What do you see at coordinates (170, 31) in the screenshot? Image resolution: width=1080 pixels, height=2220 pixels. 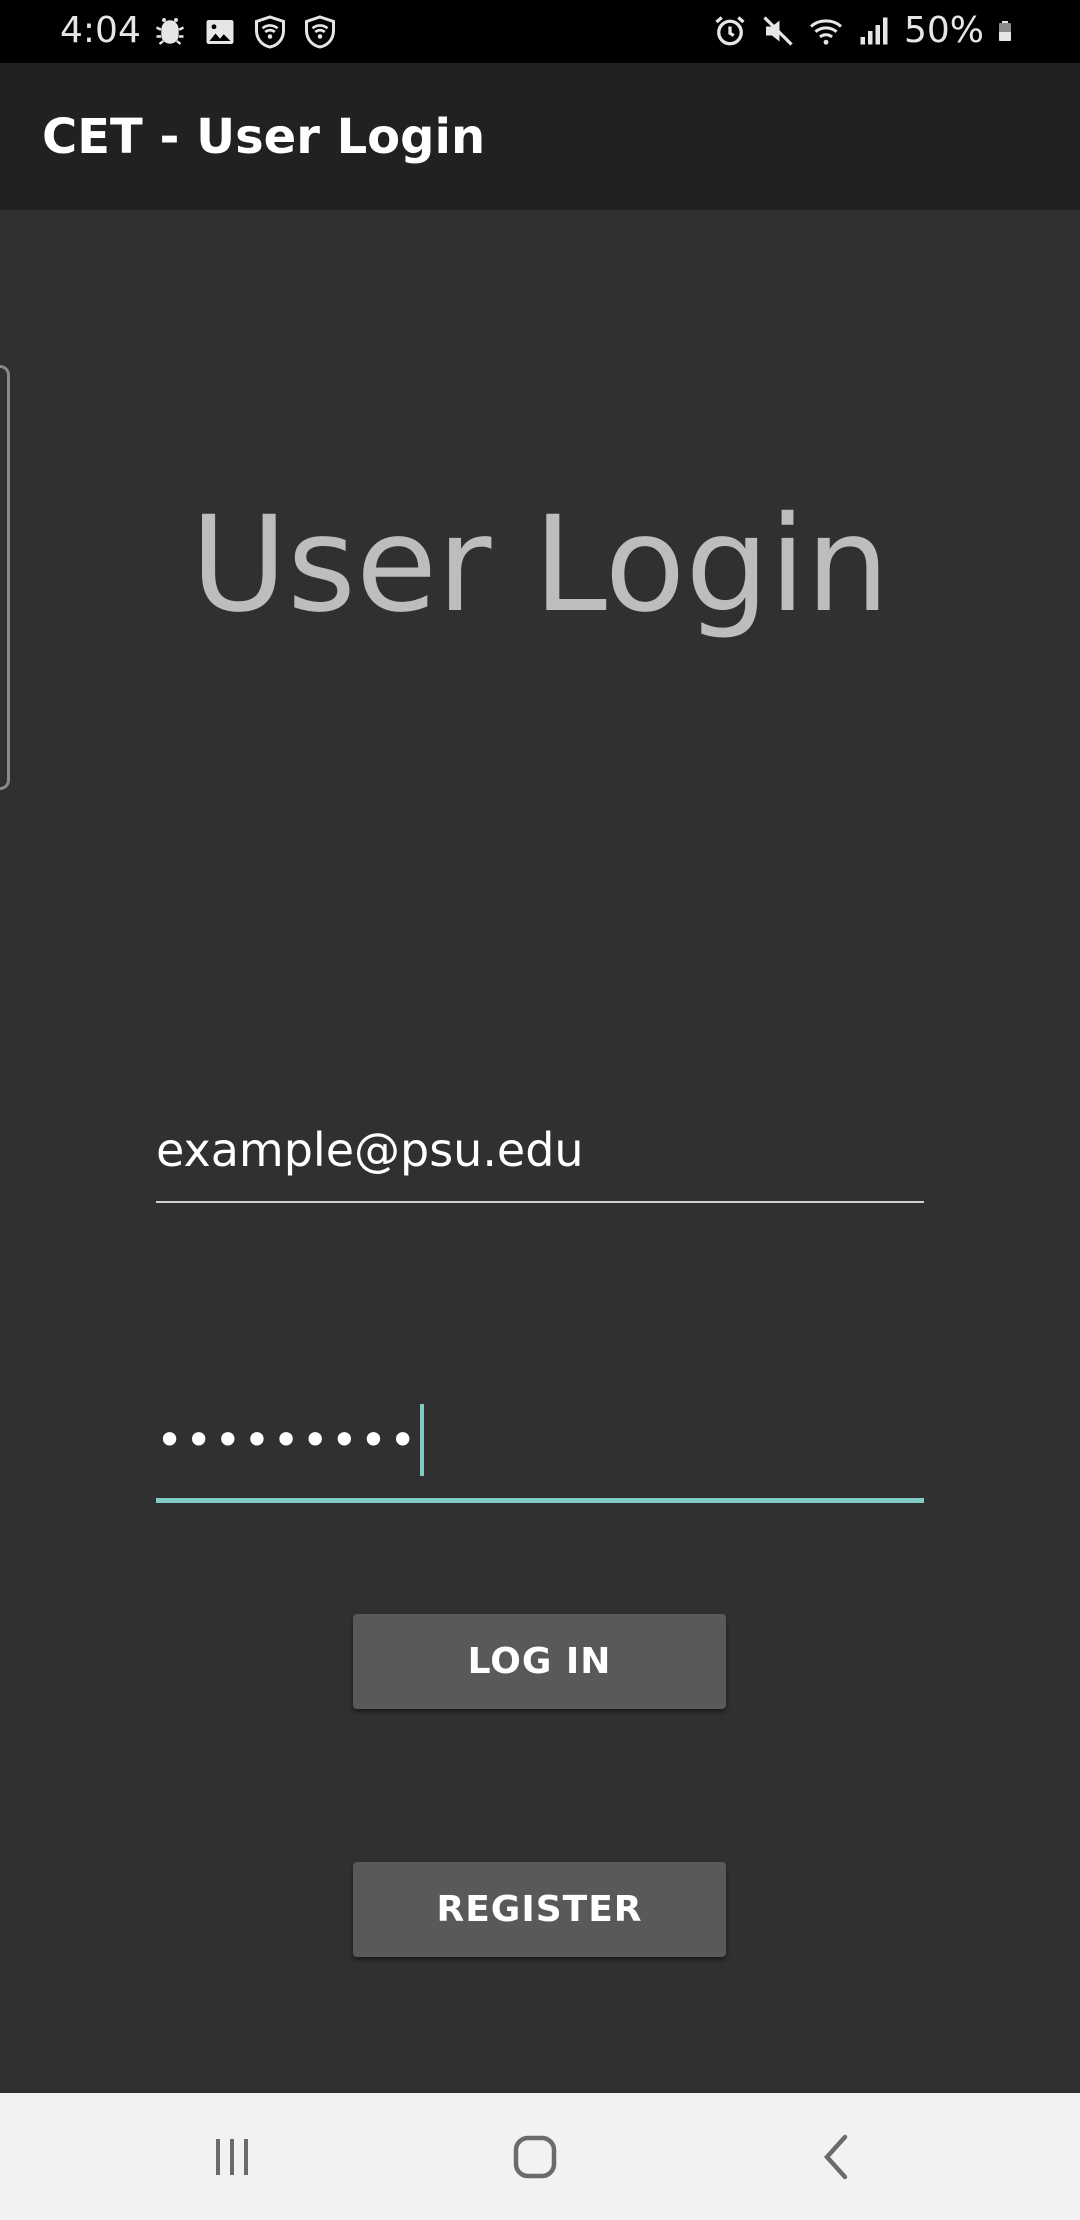 I see `bug-icon` at bounding box center [170, 31].